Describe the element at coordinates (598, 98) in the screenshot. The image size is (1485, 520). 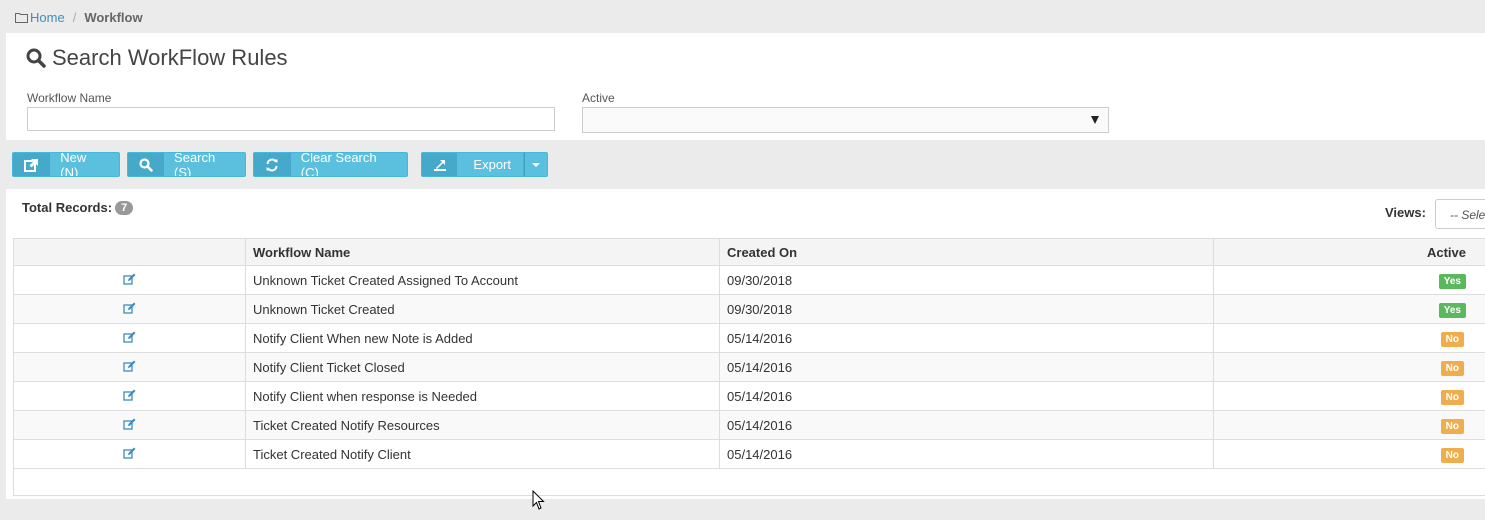
I see `active-label: Active` at that location.